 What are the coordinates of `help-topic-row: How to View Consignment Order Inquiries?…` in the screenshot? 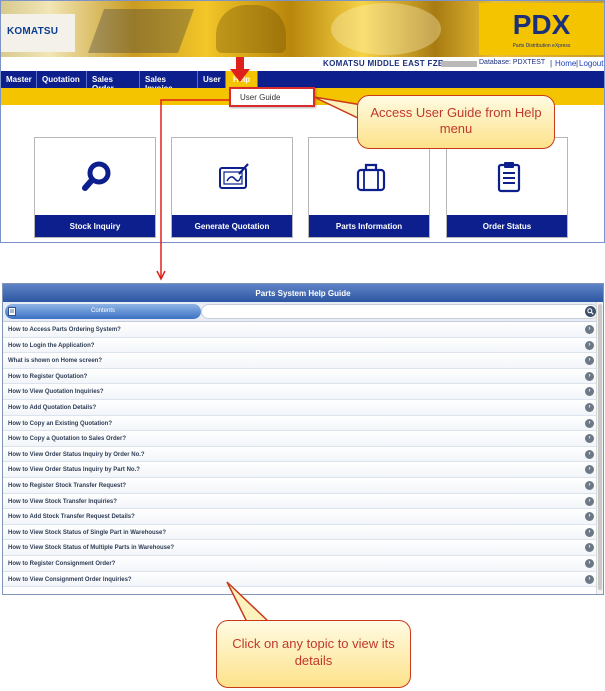 It's located at (299, 579).